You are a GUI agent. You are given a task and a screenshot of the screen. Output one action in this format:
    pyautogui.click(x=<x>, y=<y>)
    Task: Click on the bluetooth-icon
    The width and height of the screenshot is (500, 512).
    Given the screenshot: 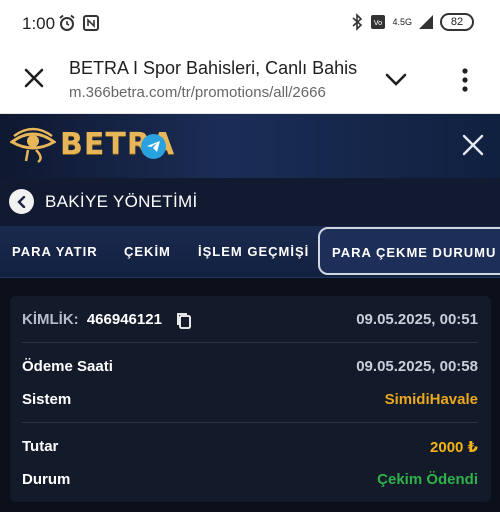 What is the action you would take?
    pyautogui.click(x=357, y=22)
    